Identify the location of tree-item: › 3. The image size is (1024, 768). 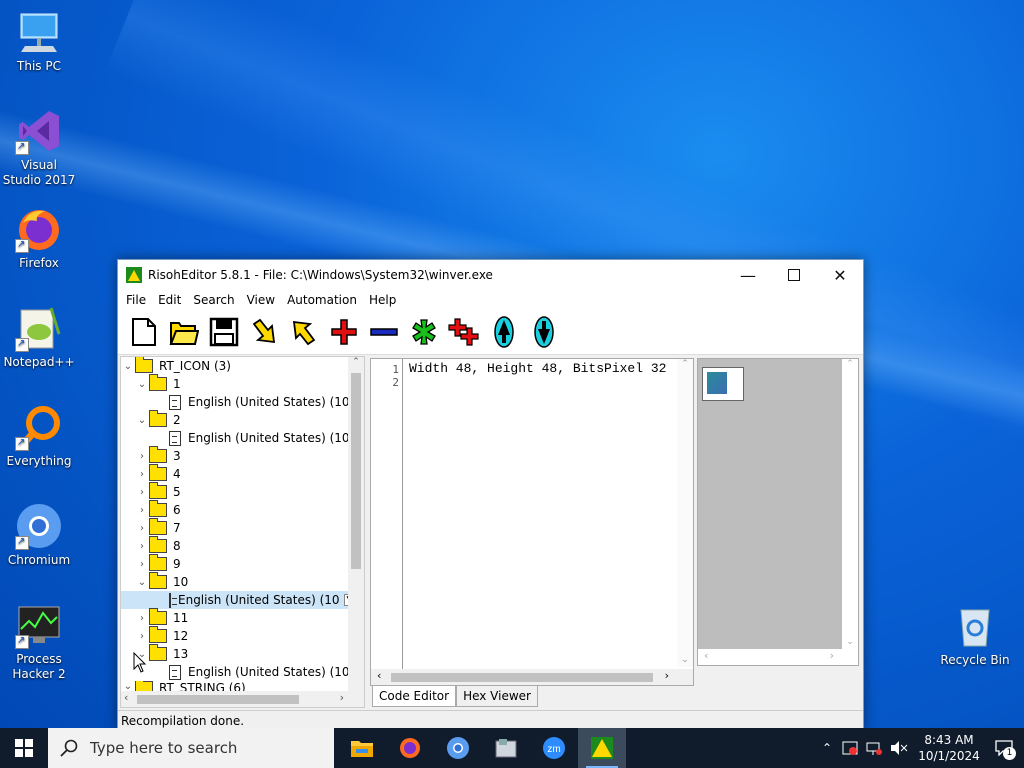
(158, 455).